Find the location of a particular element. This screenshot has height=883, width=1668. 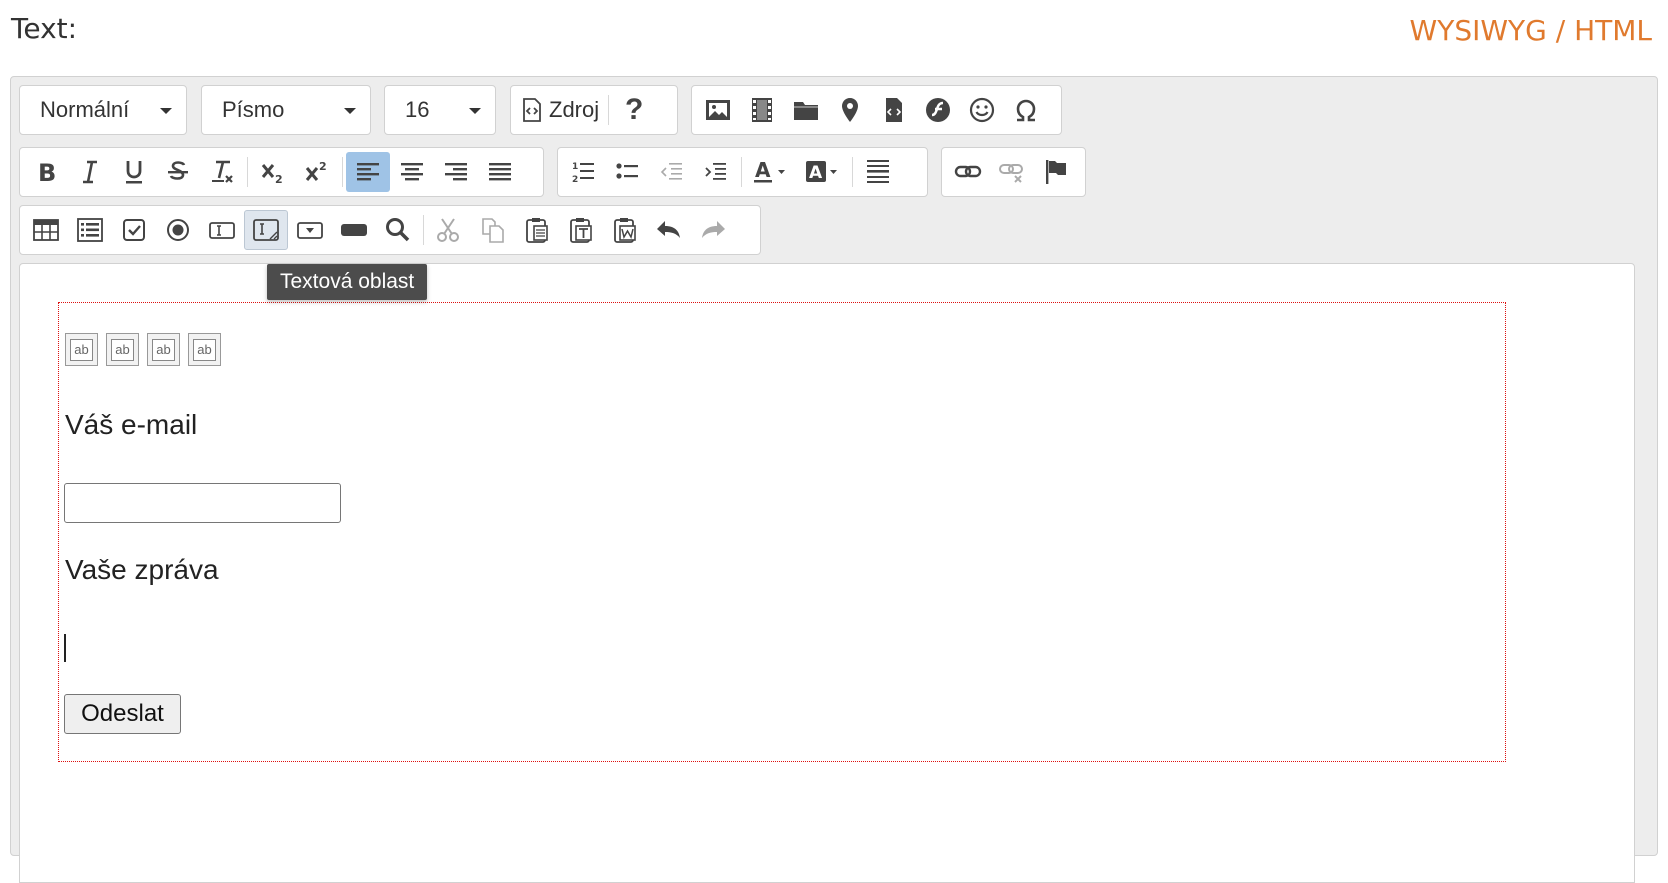

help-button: ? is located at coordinates (634, 110).